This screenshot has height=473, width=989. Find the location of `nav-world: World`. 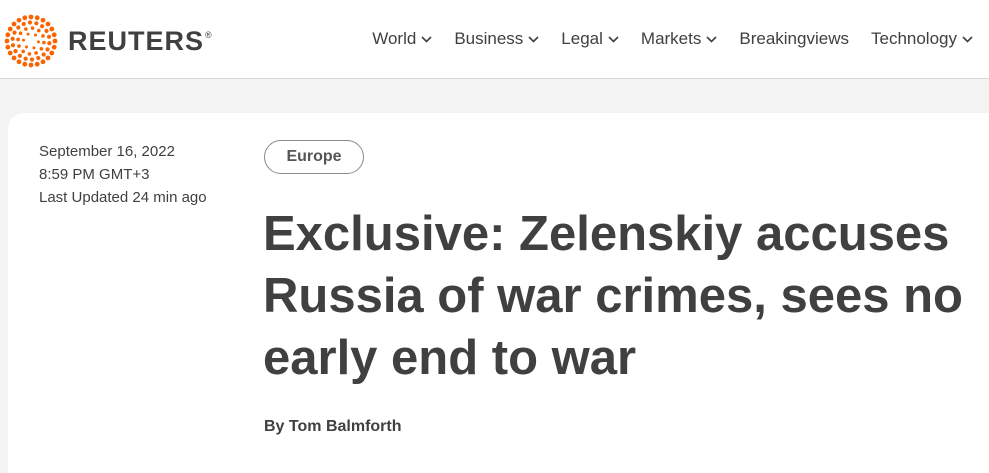

nav-world: World is located at coordinates (402, 39).